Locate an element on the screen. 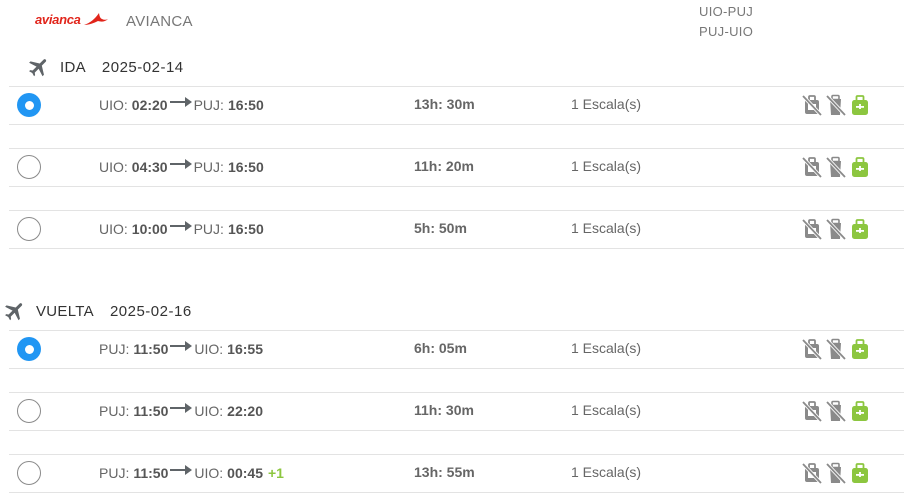 The image size is (904, 499). flight-times: PUJ: 11:50 UIO: 00:45 +1 is located at coordinates (191, 473).